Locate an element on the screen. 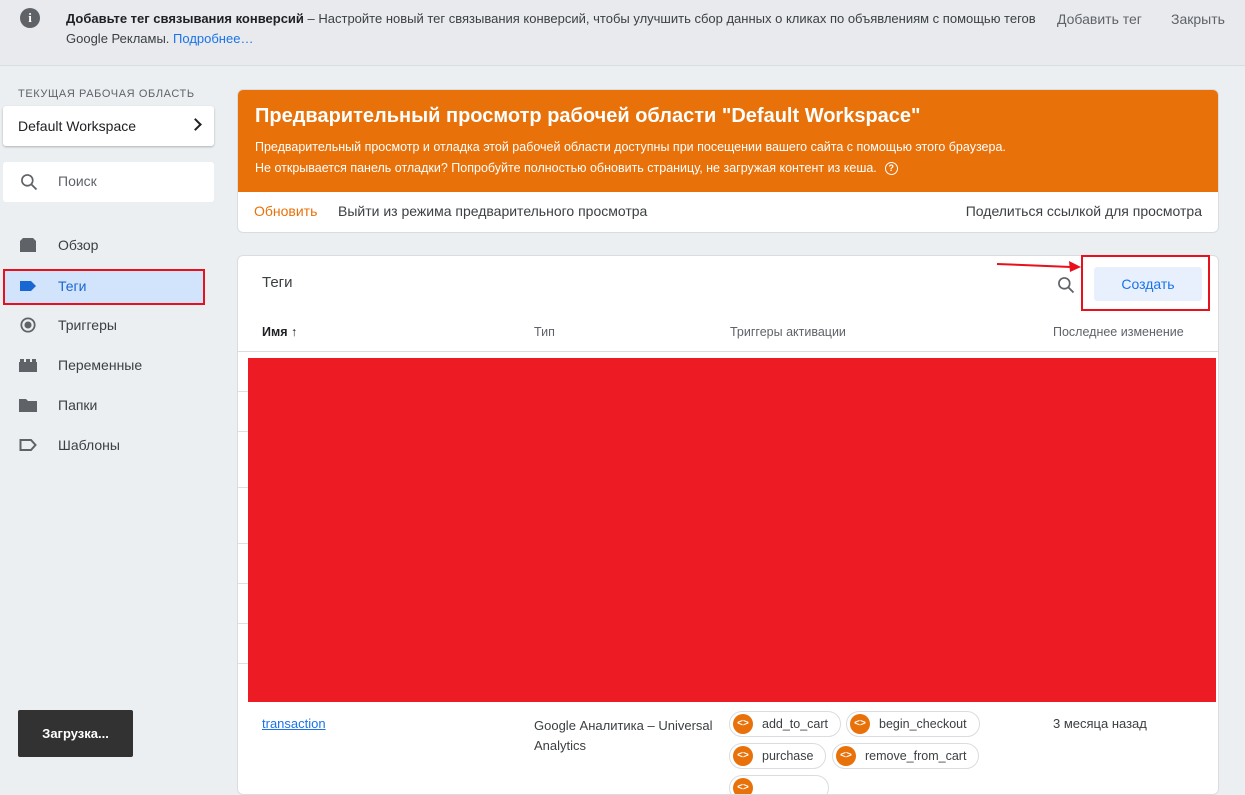  share-preview-button: Поделиться ссылкой для просмотра is located at coordinates (1084, 211).